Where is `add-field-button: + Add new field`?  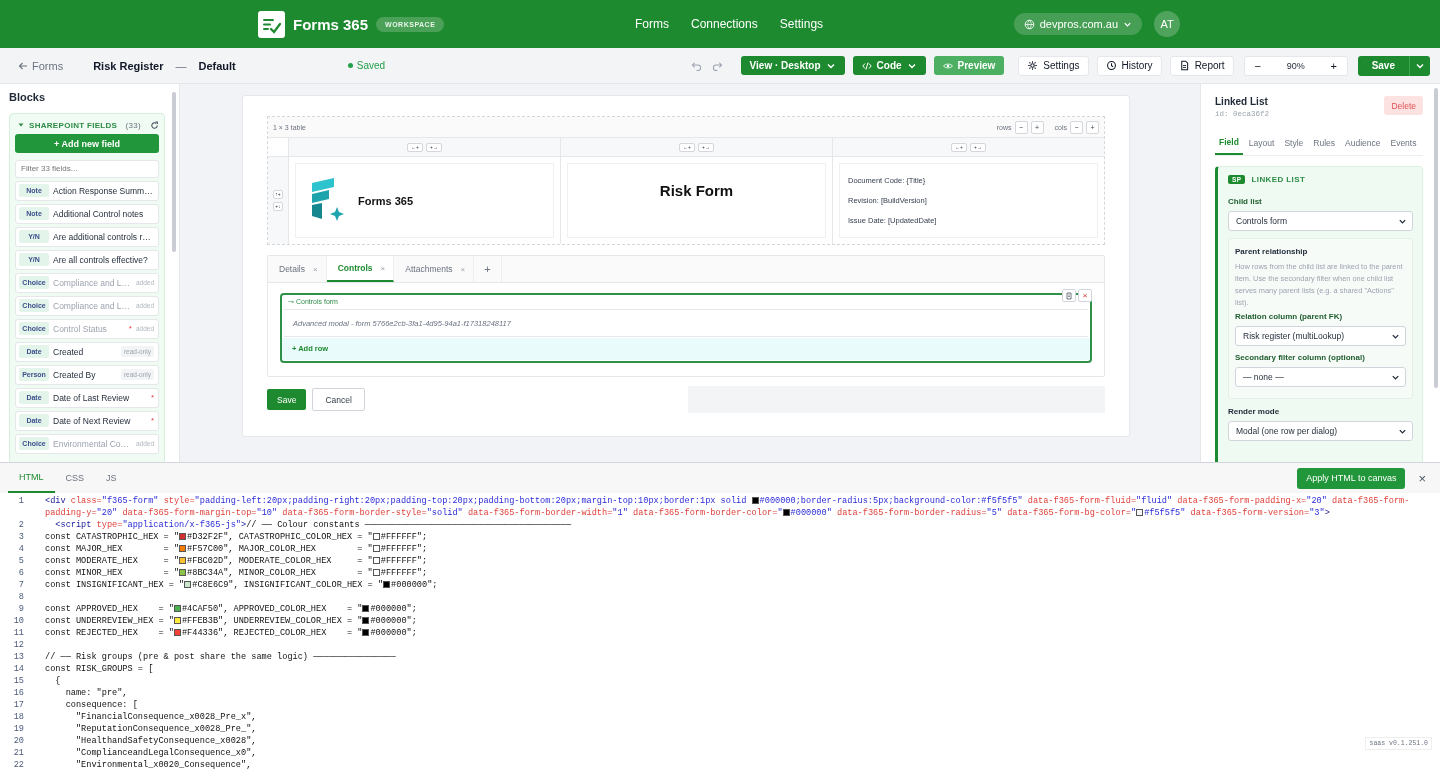 add-field-button: + Add new field is located at coordinates (87, 143).